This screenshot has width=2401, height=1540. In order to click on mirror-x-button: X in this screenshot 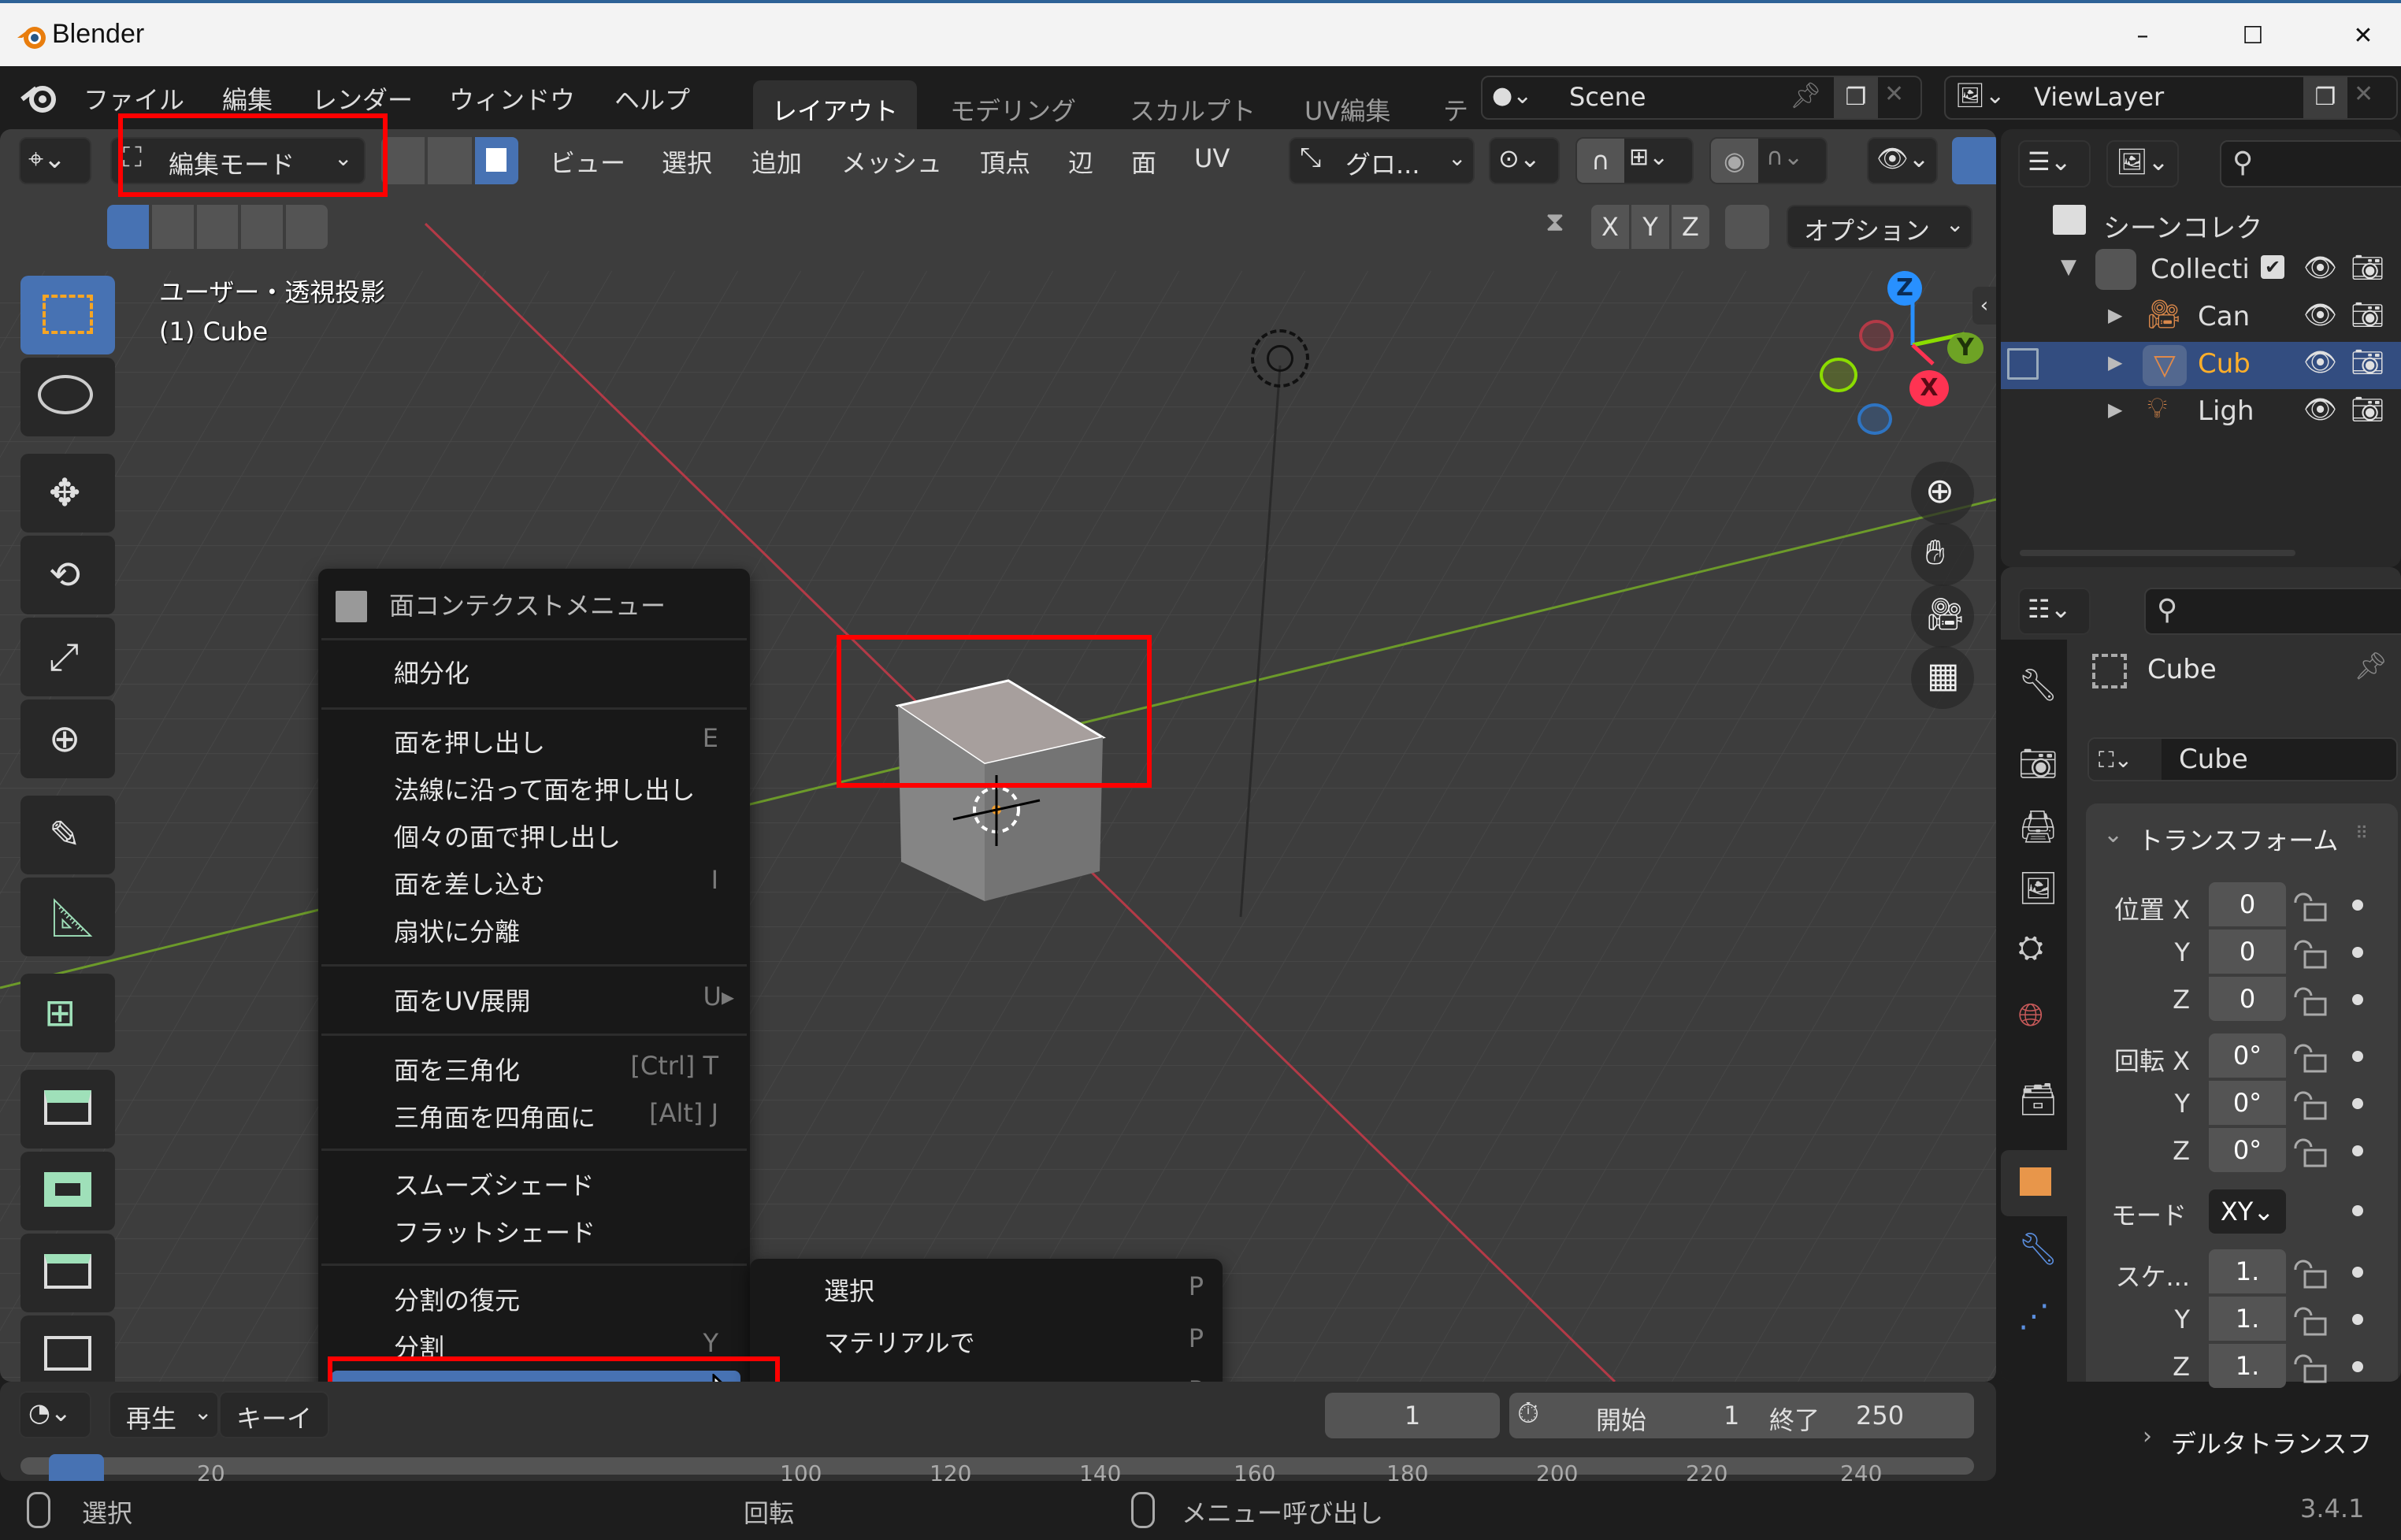, I will do `click(1610, 227)`.